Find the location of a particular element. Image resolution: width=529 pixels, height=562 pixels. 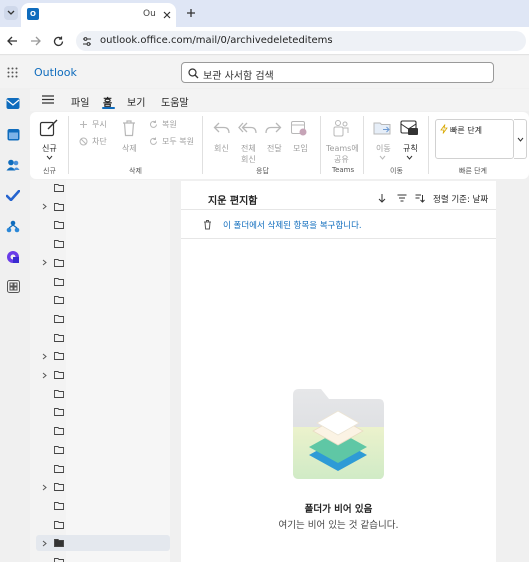

rules-icon is located at coordinates (409, 128).